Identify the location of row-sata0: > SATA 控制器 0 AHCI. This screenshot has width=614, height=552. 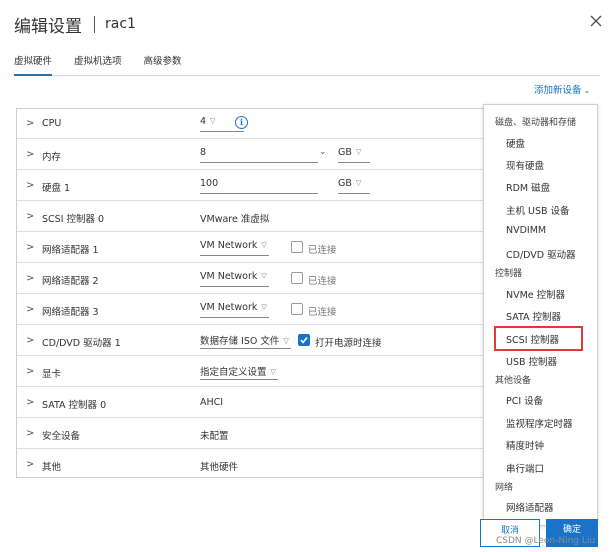
(251, 403).